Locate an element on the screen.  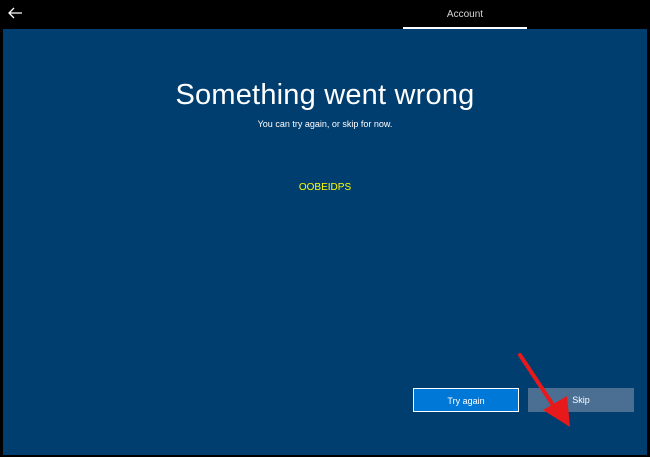
page-title: Something went wrong is located at coordinates (325, 95).